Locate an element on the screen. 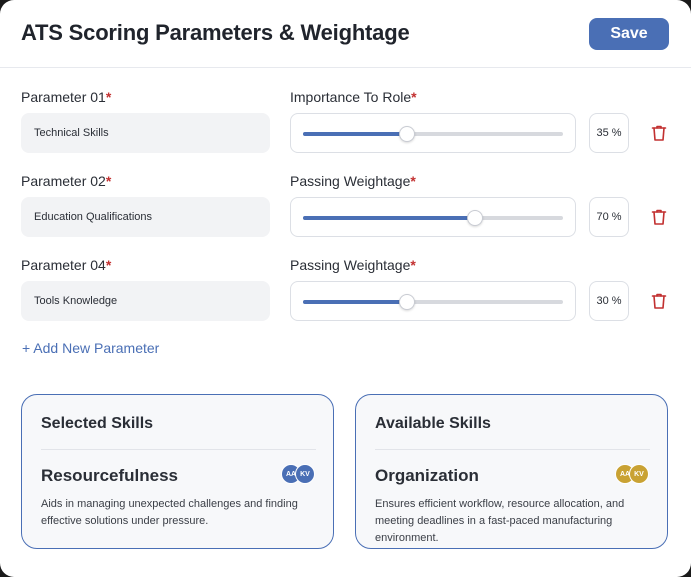 Image resolution: width=691 pixels, height=577 pixels. slider-label: Importance To Role* is located at coordinates (353, 97).